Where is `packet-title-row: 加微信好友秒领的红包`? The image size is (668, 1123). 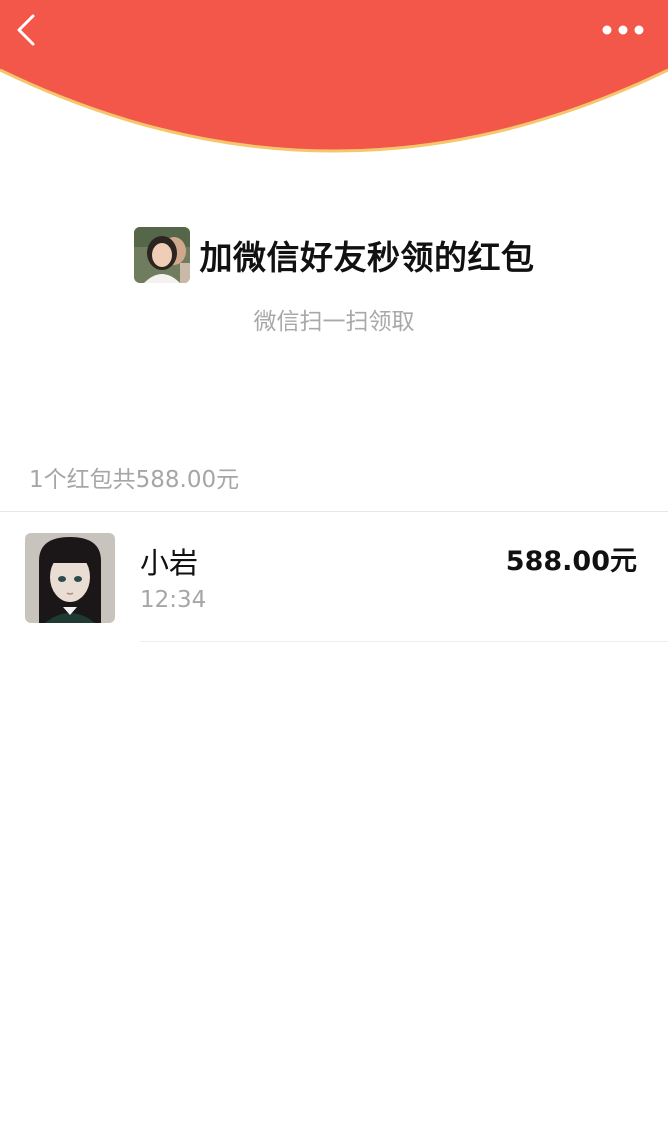
packet-title-row: 加微信好友秒领的红包 is located at coordinates (334, 255).